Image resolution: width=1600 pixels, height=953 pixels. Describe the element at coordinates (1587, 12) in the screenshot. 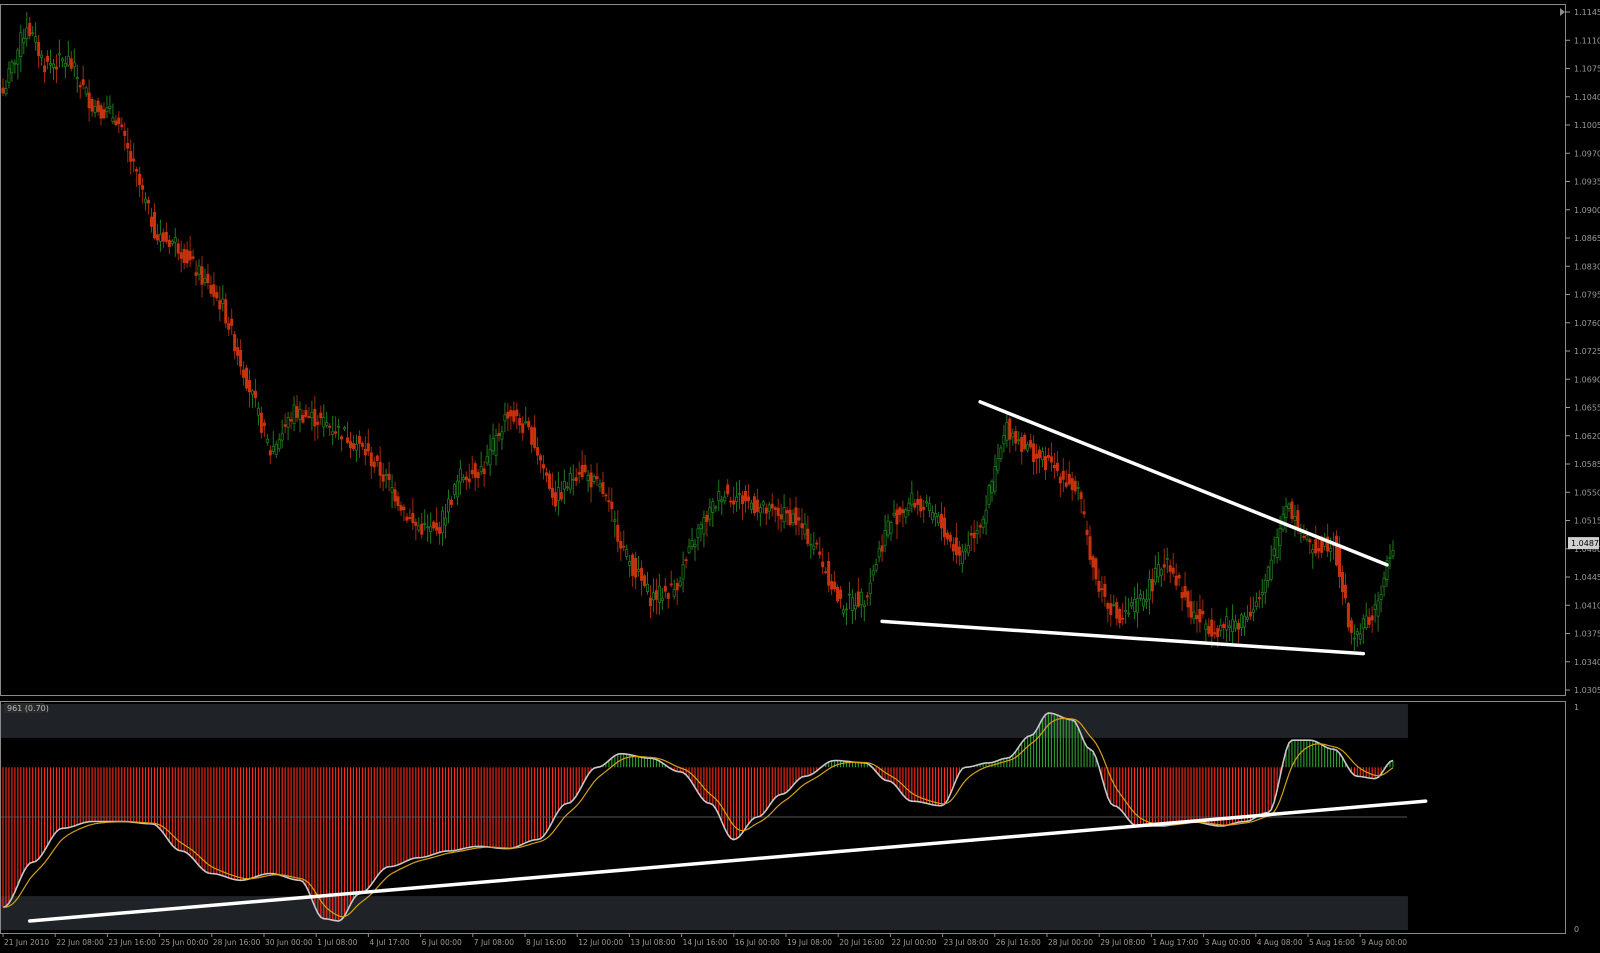

I see `price-tick-label: 1.1145` at that location.